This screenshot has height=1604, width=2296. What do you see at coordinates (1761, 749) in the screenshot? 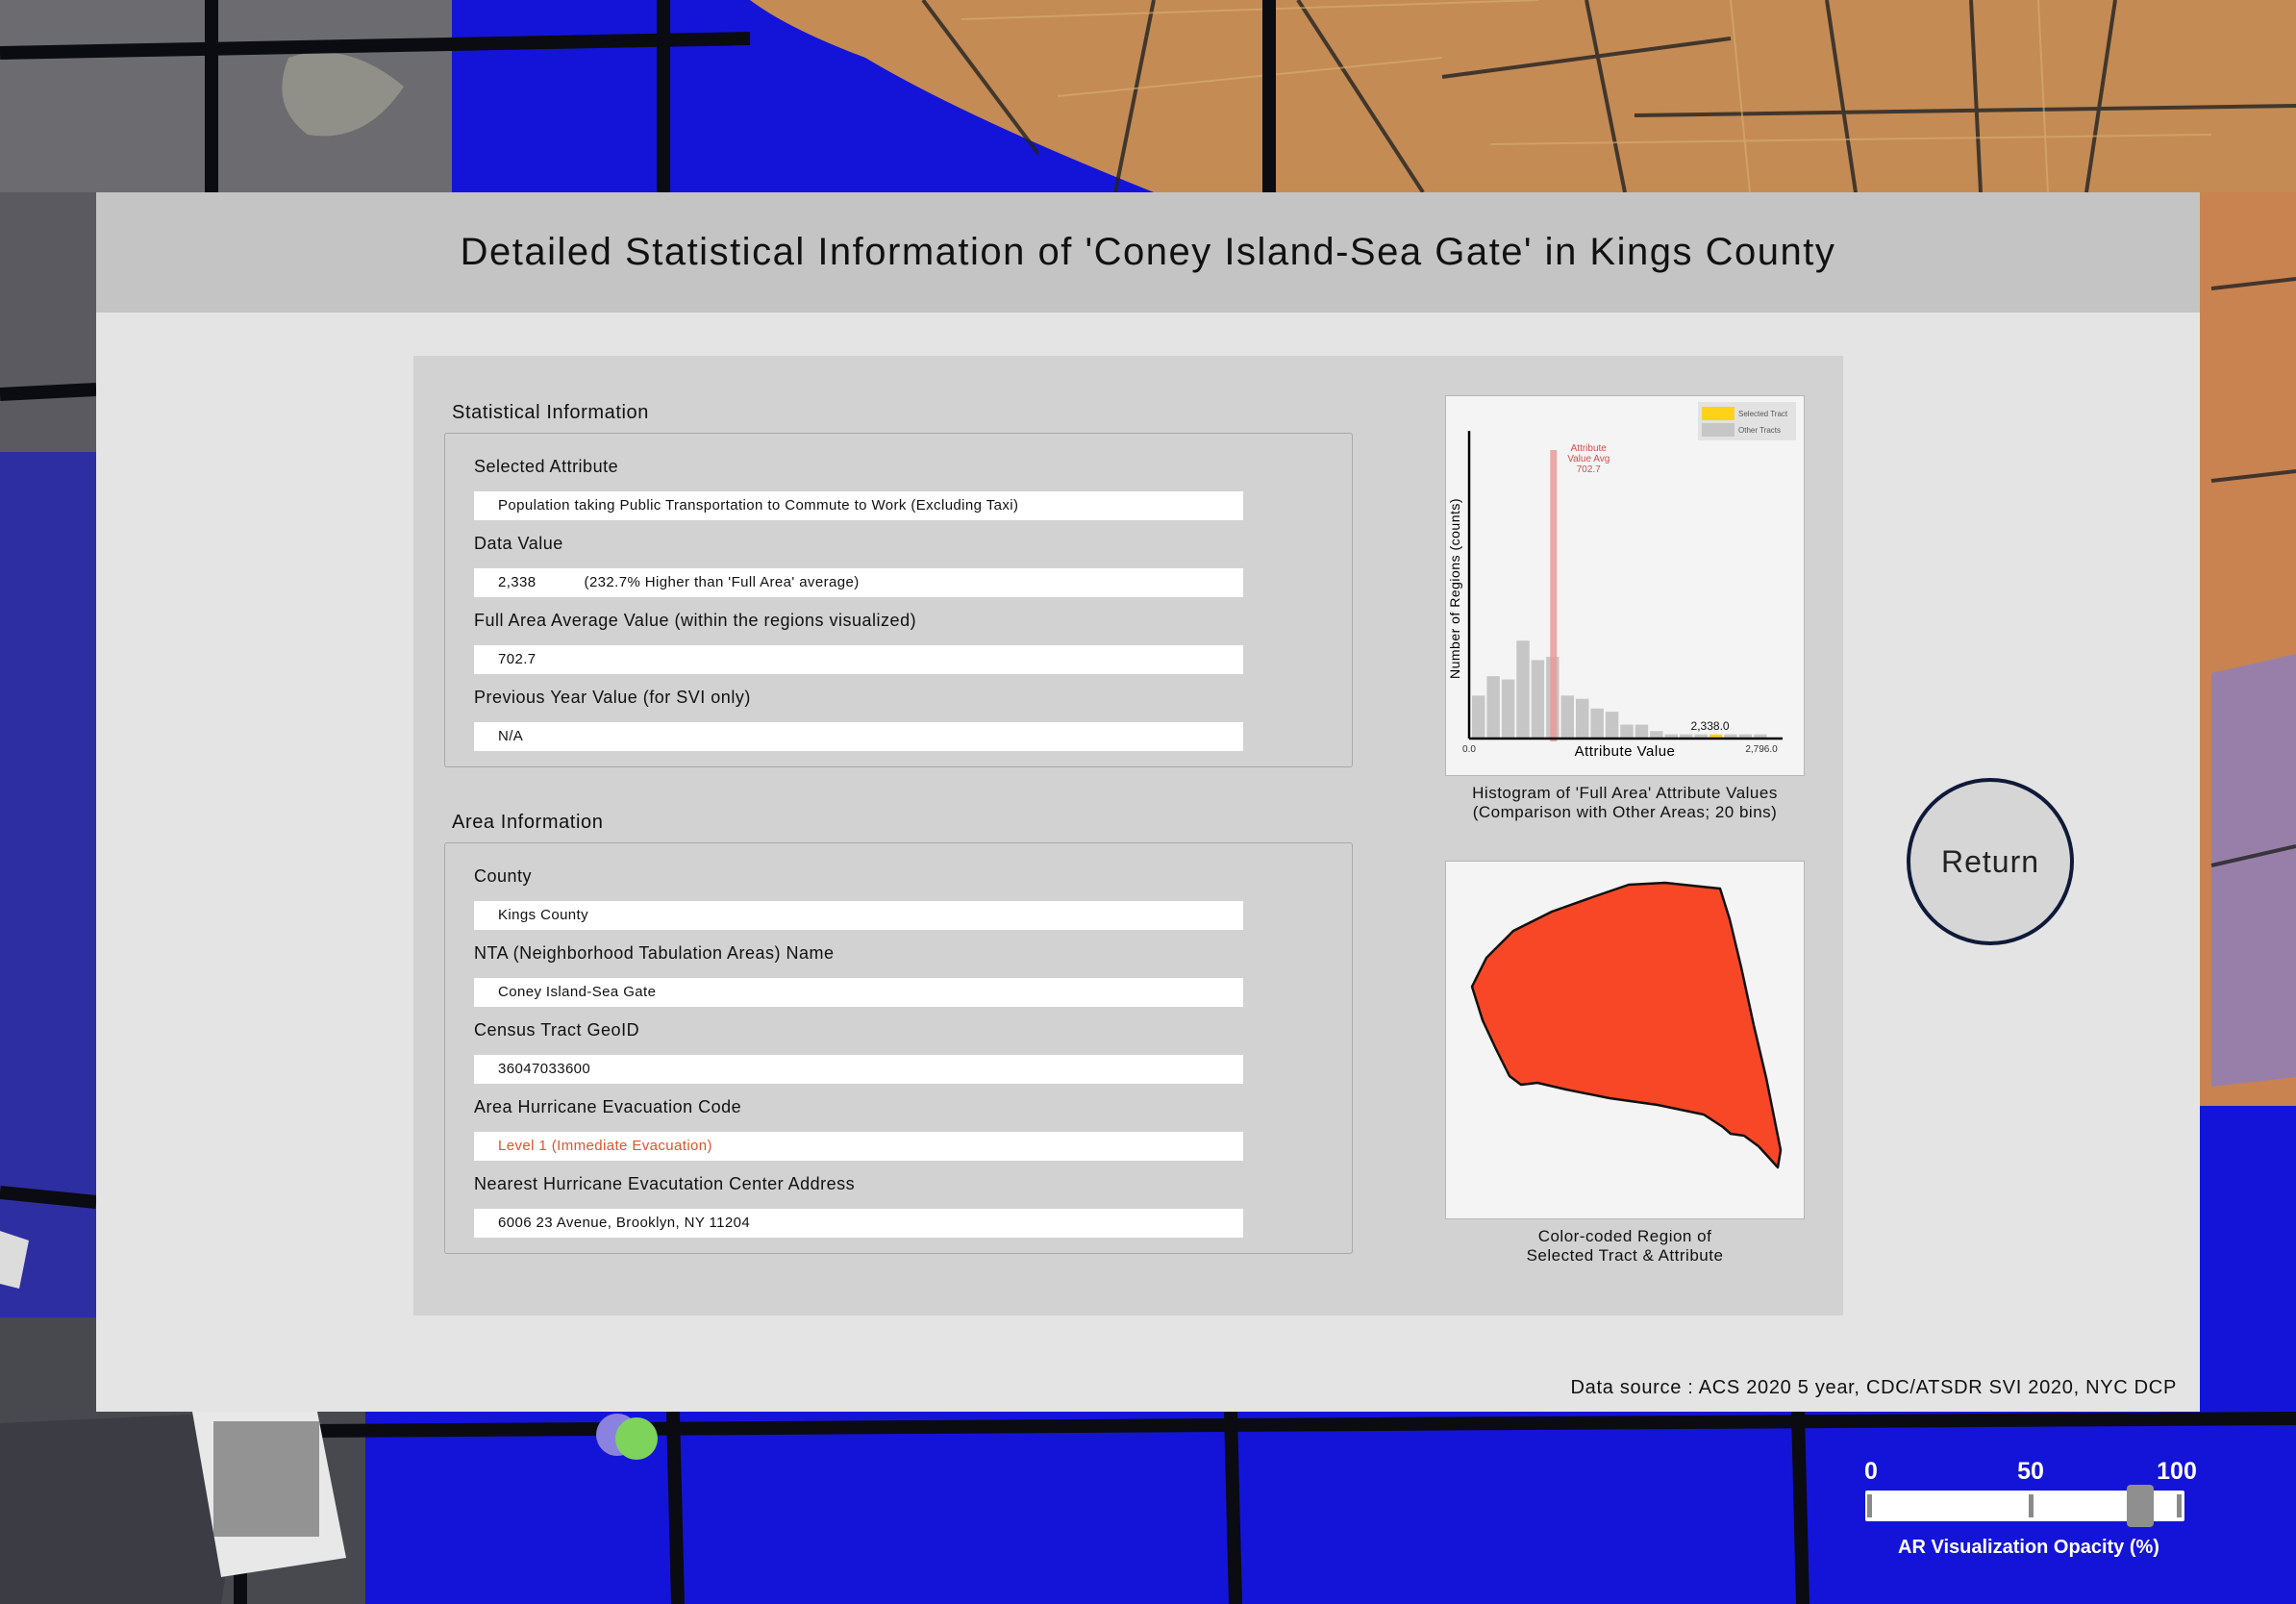
I see `x-tick-max: 2,796.0` at bounding box center [1761, 749].